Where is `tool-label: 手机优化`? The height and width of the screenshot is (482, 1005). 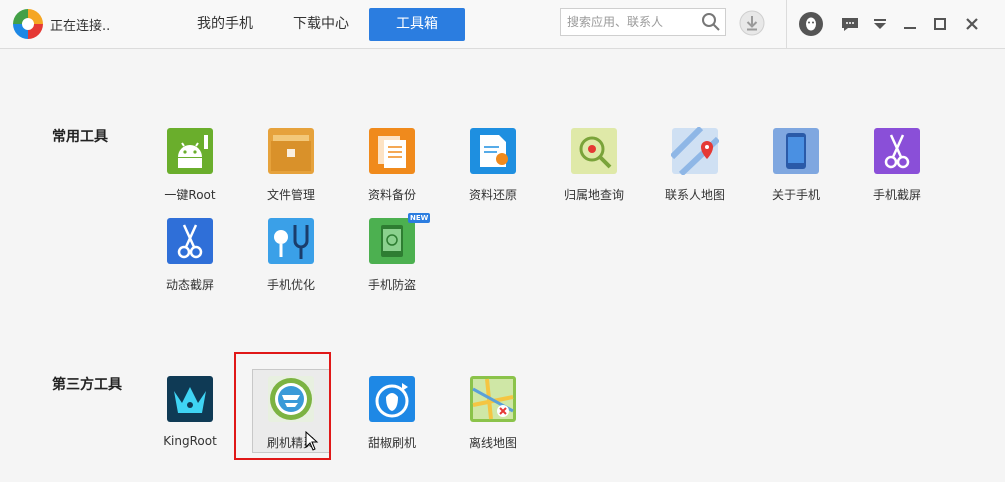 tool-label: 手机优化 is located at coordinates (290, 285).